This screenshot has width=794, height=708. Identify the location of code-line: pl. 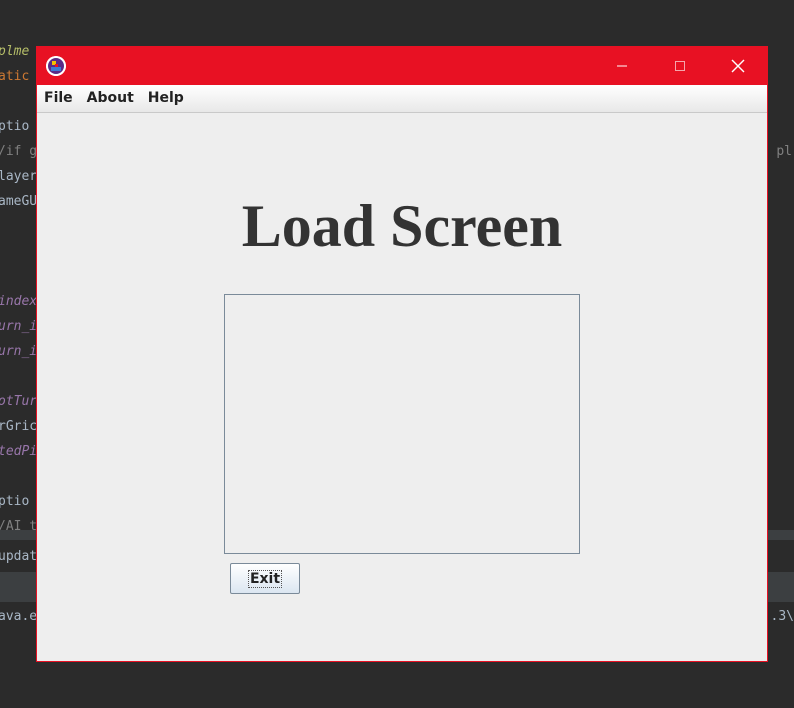
(784, 151).